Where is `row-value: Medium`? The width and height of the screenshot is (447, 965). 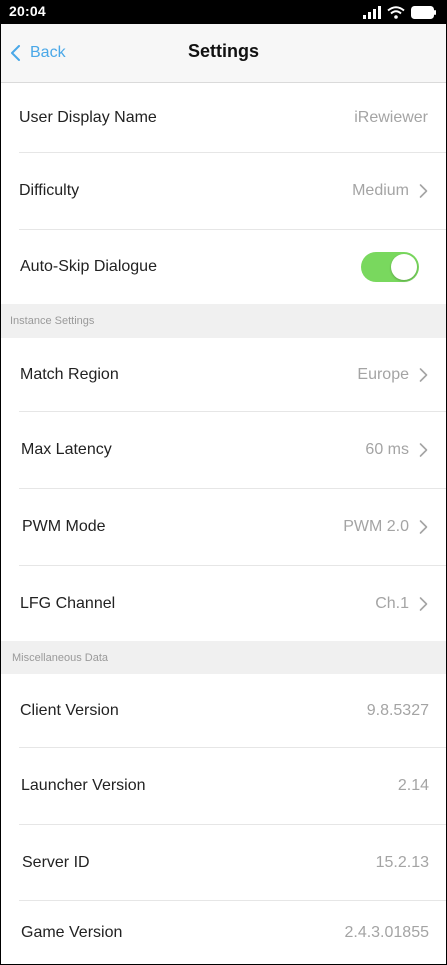 row-value: Medium is located at coordinates (380, 190).